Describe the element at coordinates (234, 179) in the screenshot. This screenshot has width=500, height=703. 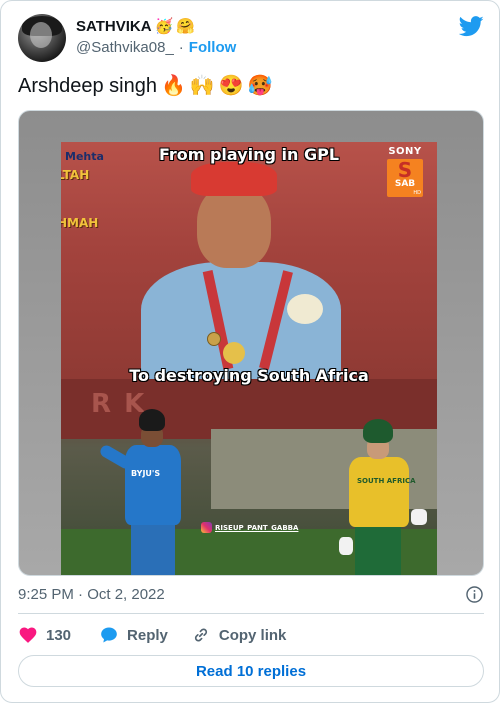
I see `kid-bandana` at that location.